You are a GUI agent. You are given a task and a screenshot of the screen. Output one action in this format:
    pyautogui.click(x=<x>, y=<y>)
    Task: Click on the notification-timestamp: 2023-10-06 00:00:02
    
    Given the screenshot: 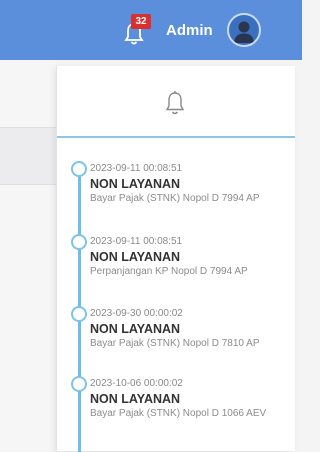 What is the action you would take?
    pyautogui.click(x=136, y=383)
    